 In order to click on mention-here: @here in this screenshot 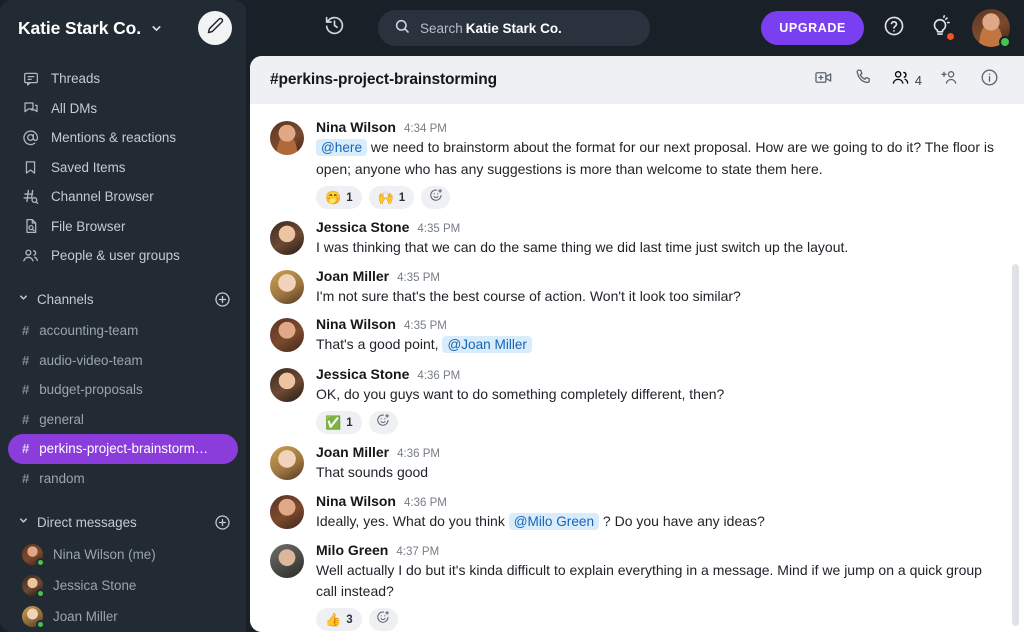, I will do `click(342, 147)`.